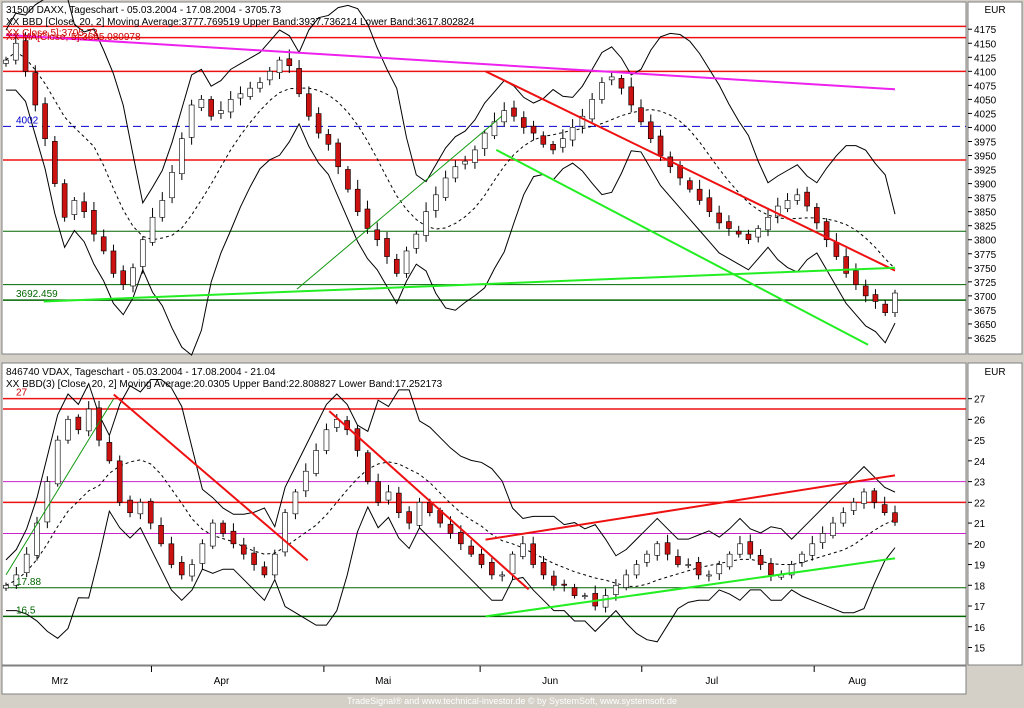 The height and width of the screenshot is (708, 1024). Describe the element at coordinates (980, 566) in the screenshot. I see `y-tick-label-4: 19` at that location.